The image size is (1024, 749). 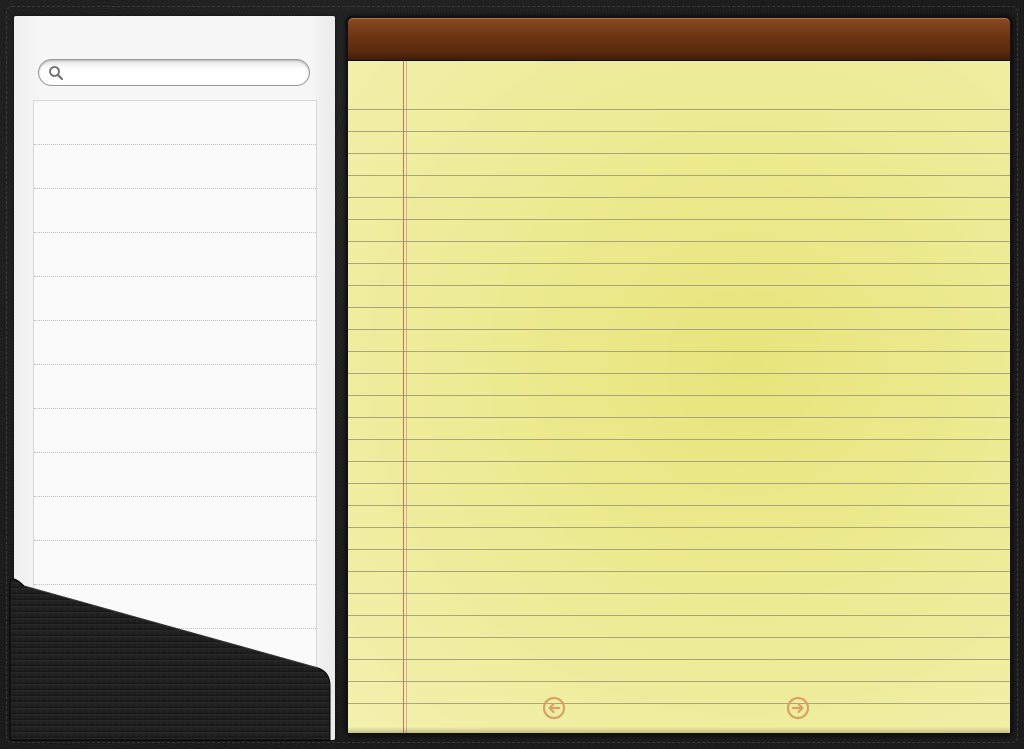 What do you see at coordinates (679, 41) in the screenshot?
I see `notepad-binding` at bounding box center [679, 41].